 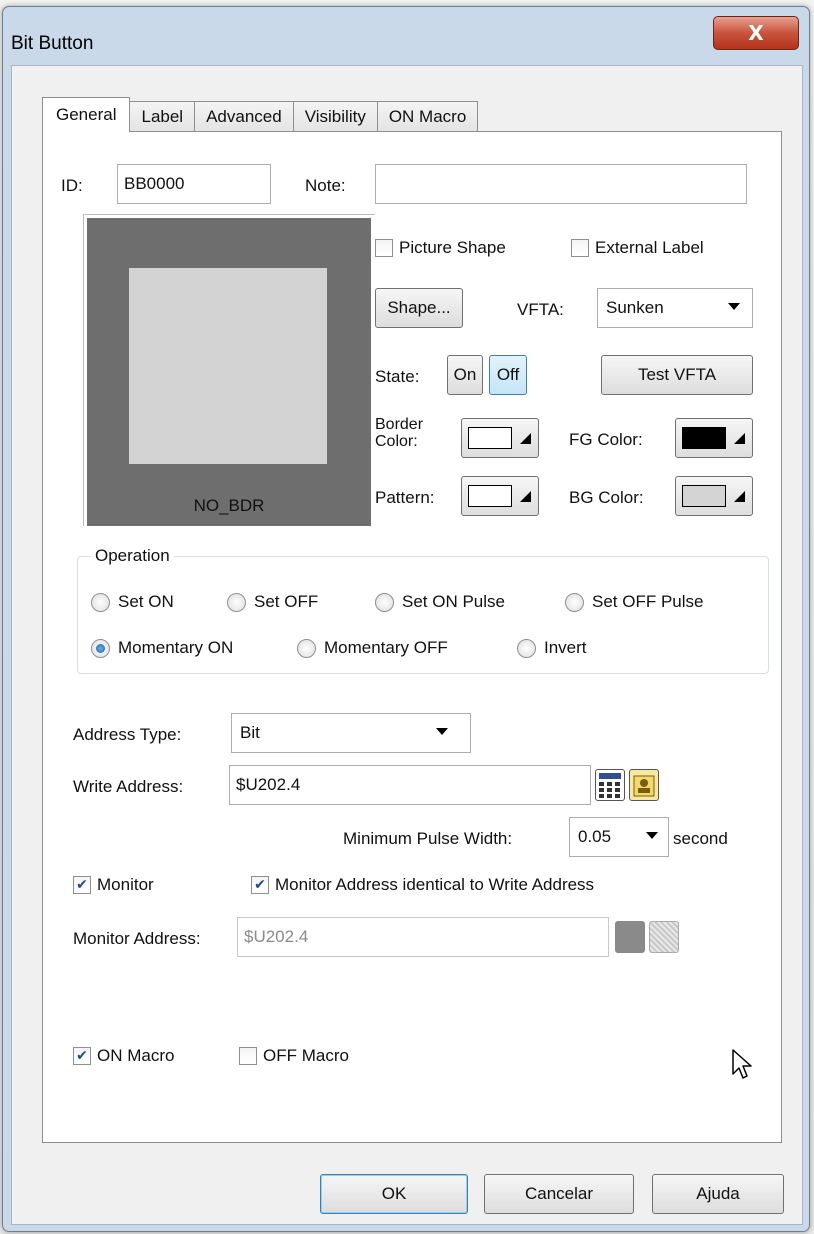 I want to click on state-on-label: On, so click(x=465, y=374).